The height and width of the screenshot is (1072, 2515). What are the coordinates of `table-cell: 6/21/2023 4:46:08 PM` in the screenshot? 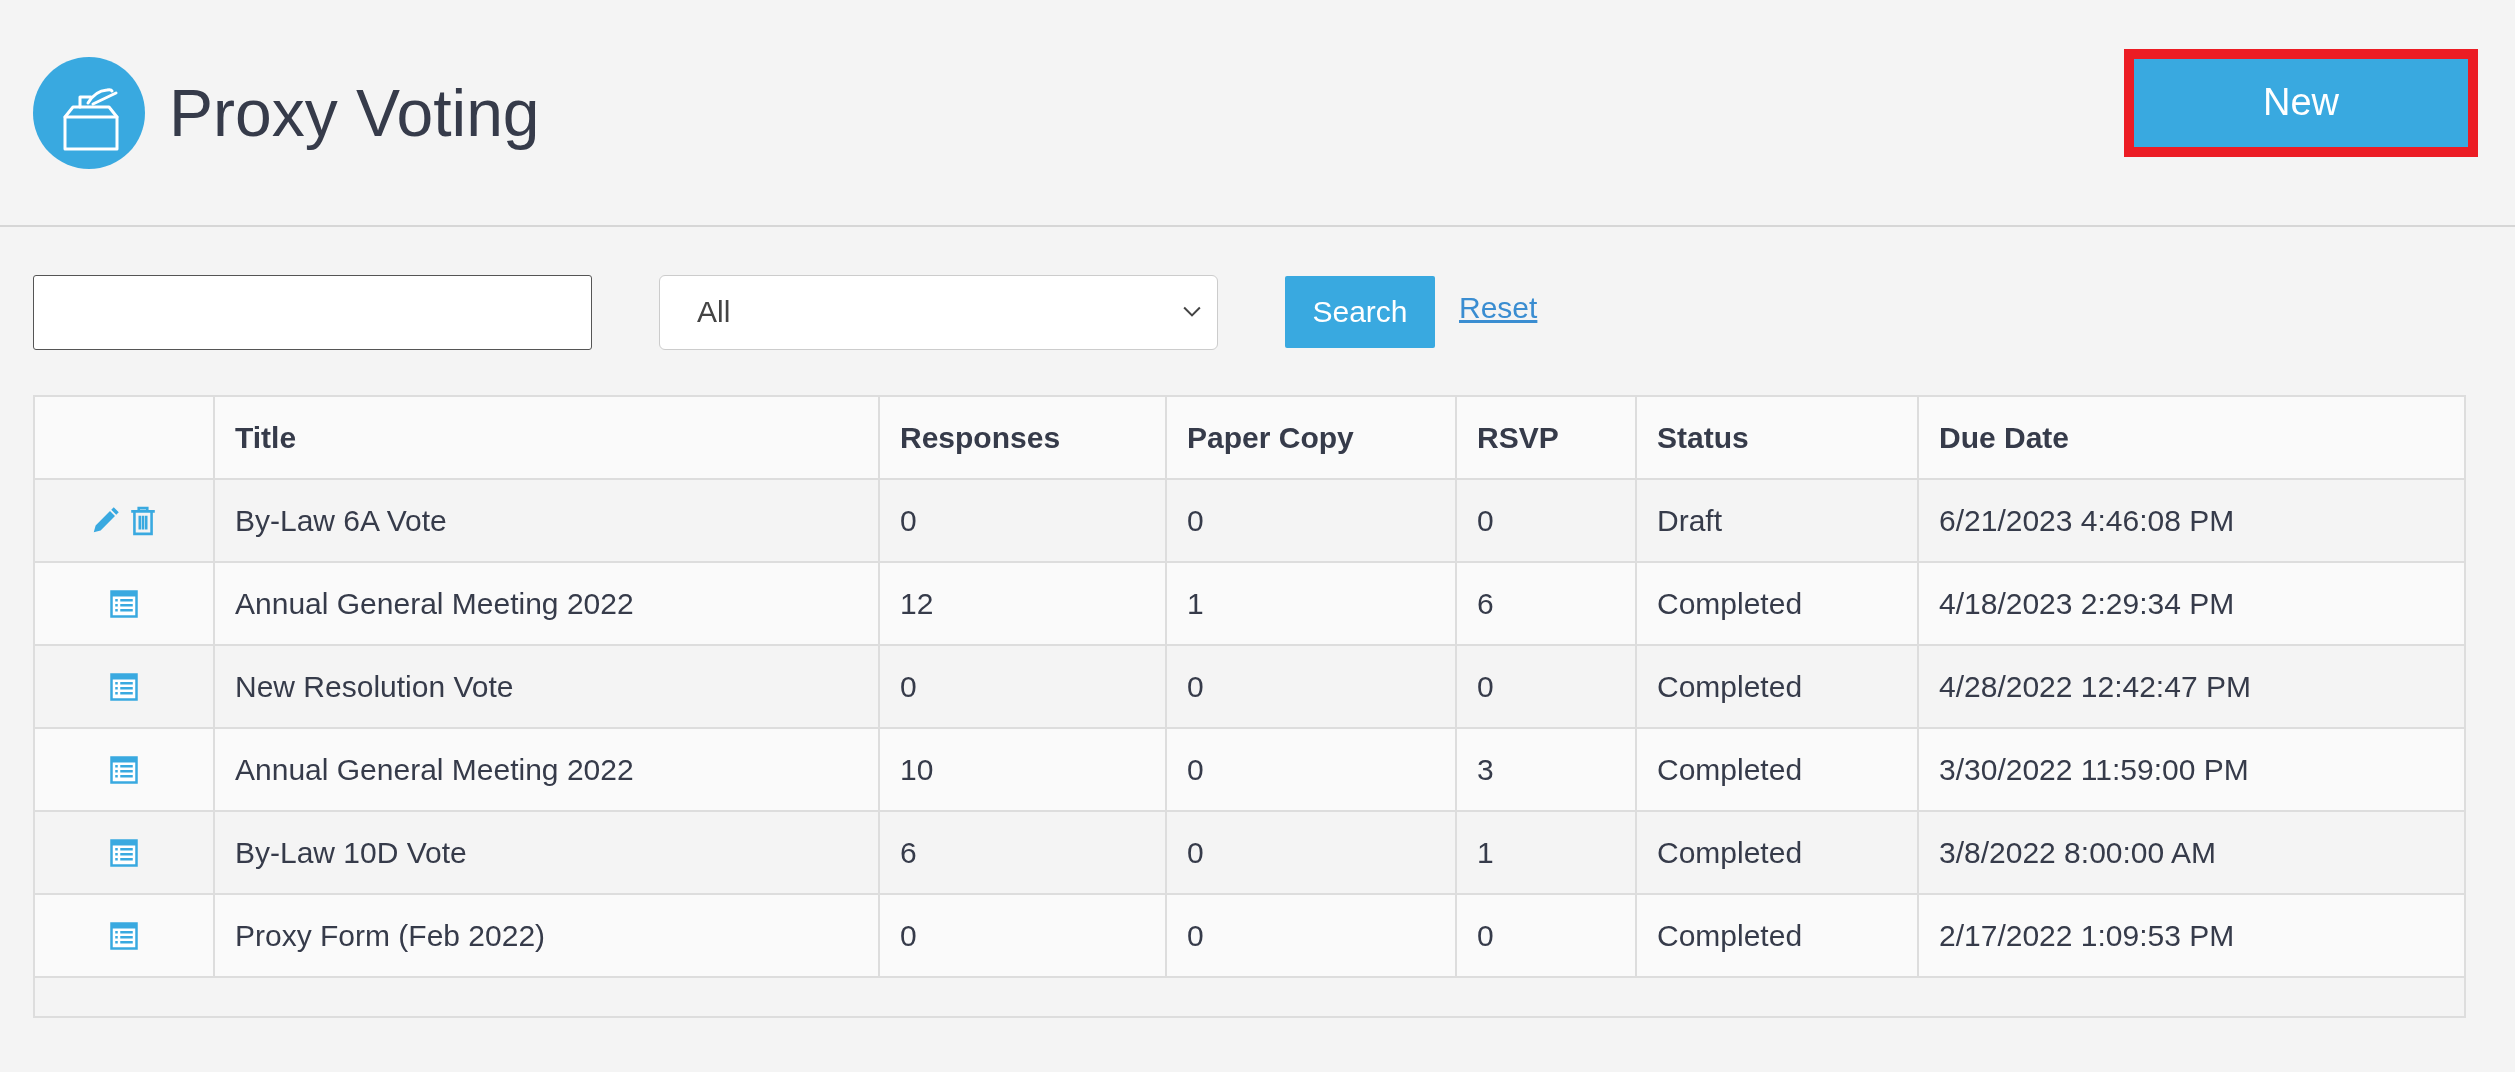 It's located at (2087, 520).